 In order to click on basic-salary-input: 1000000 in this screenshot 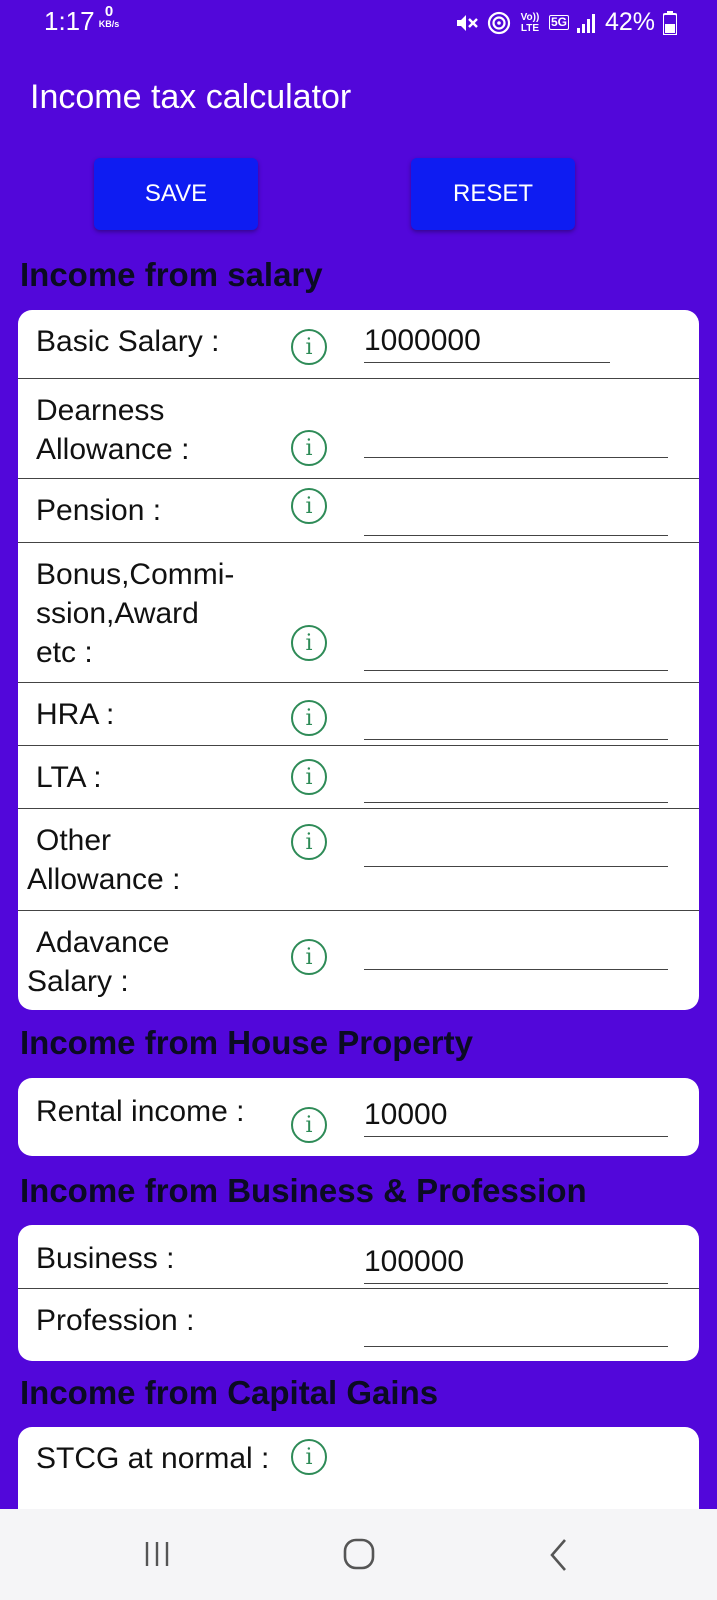, I will do `click(487, 342)`.